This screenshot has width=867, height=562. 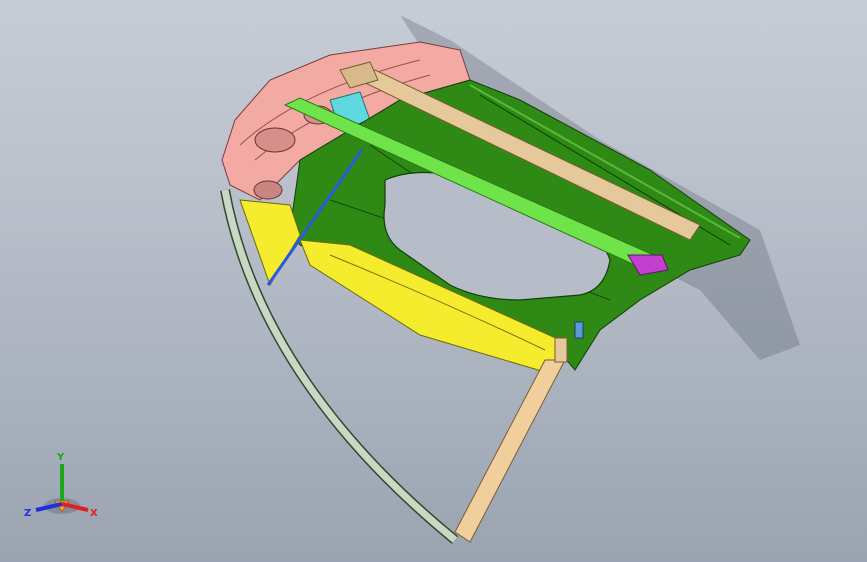 I want to click on x-axis-label: X, so click(x=94, y=513).